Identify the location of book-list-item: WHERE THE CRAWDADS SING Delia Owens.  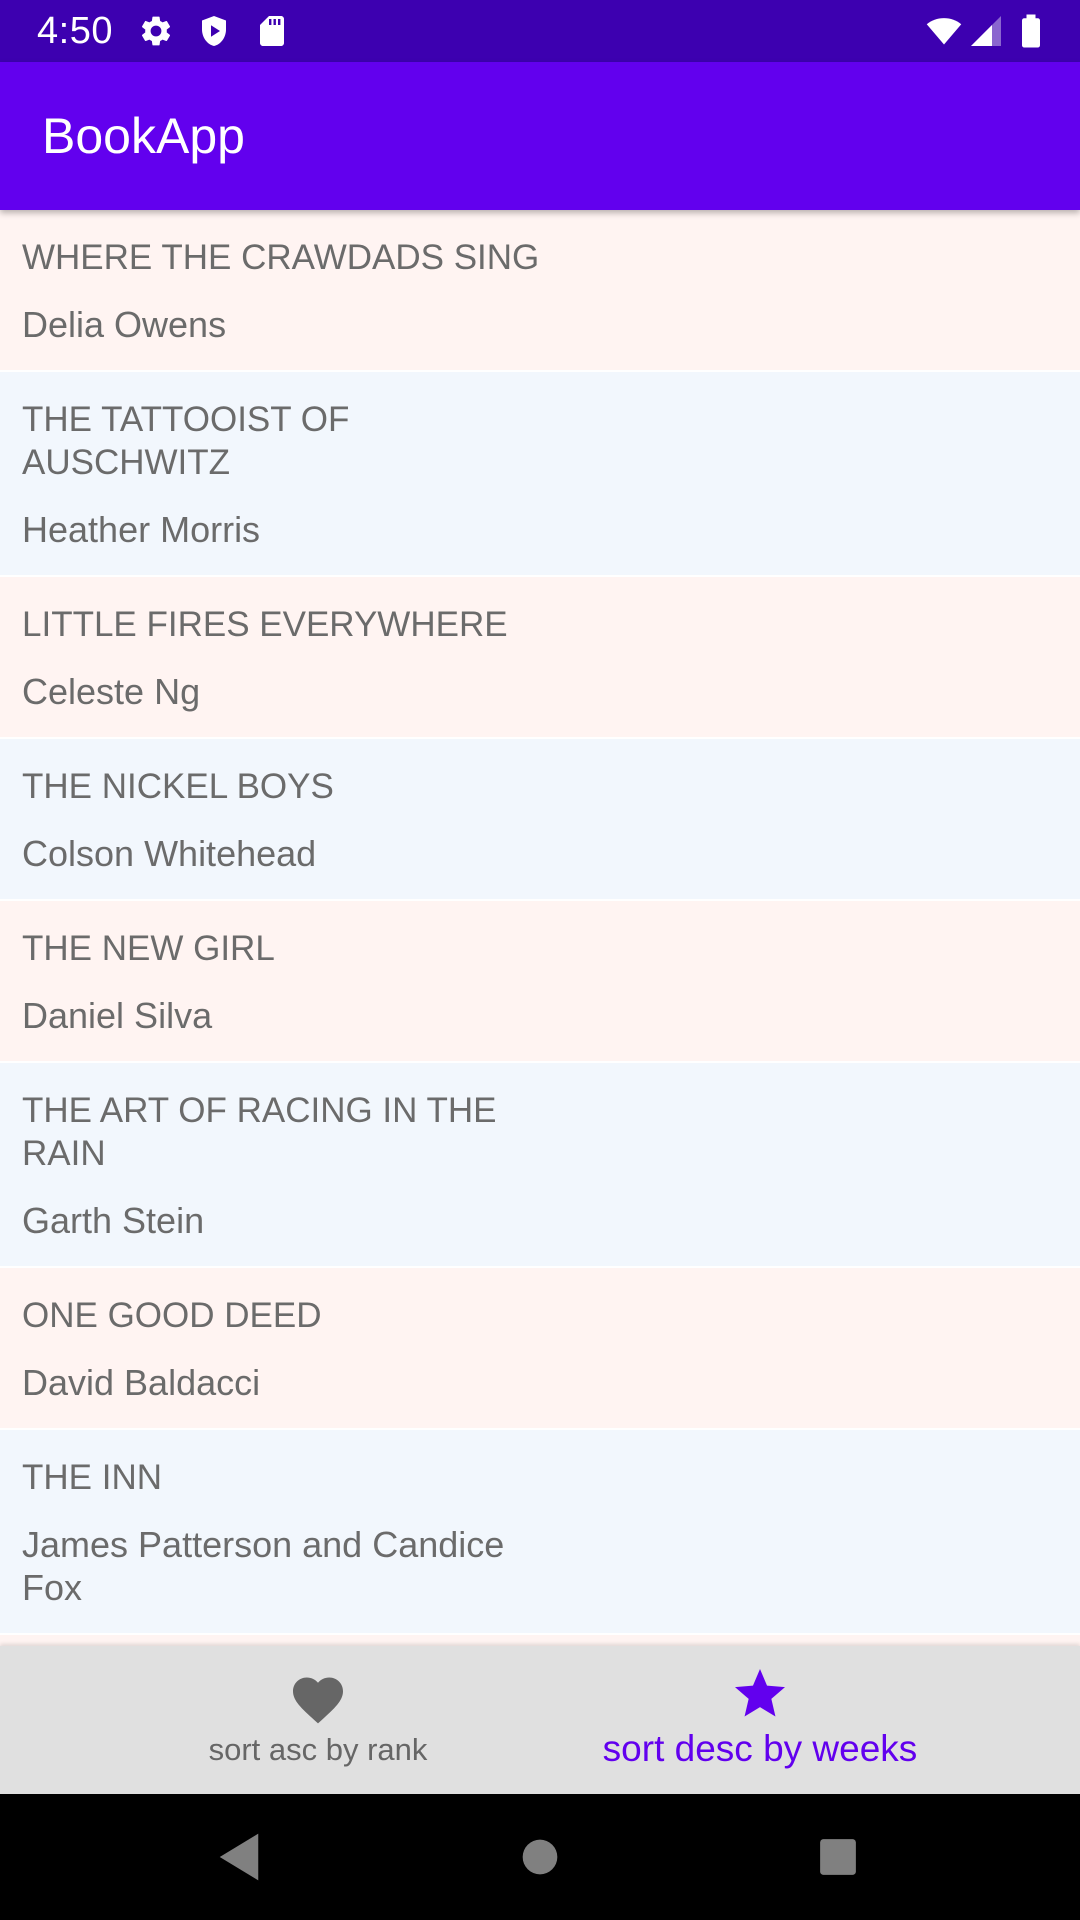
(540, 290).